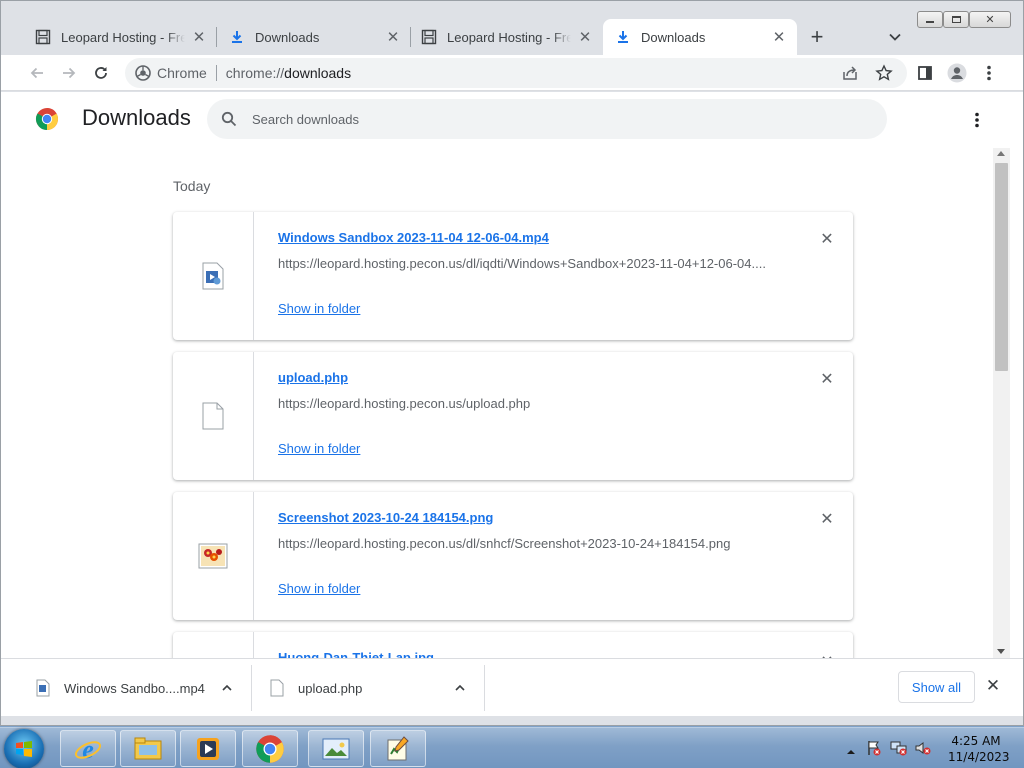 The width and height of the screenshot is (1024, 768). Describe the element at coordinates (817, 36) in the screenshot. I see `new-tab-button: +` at that location.